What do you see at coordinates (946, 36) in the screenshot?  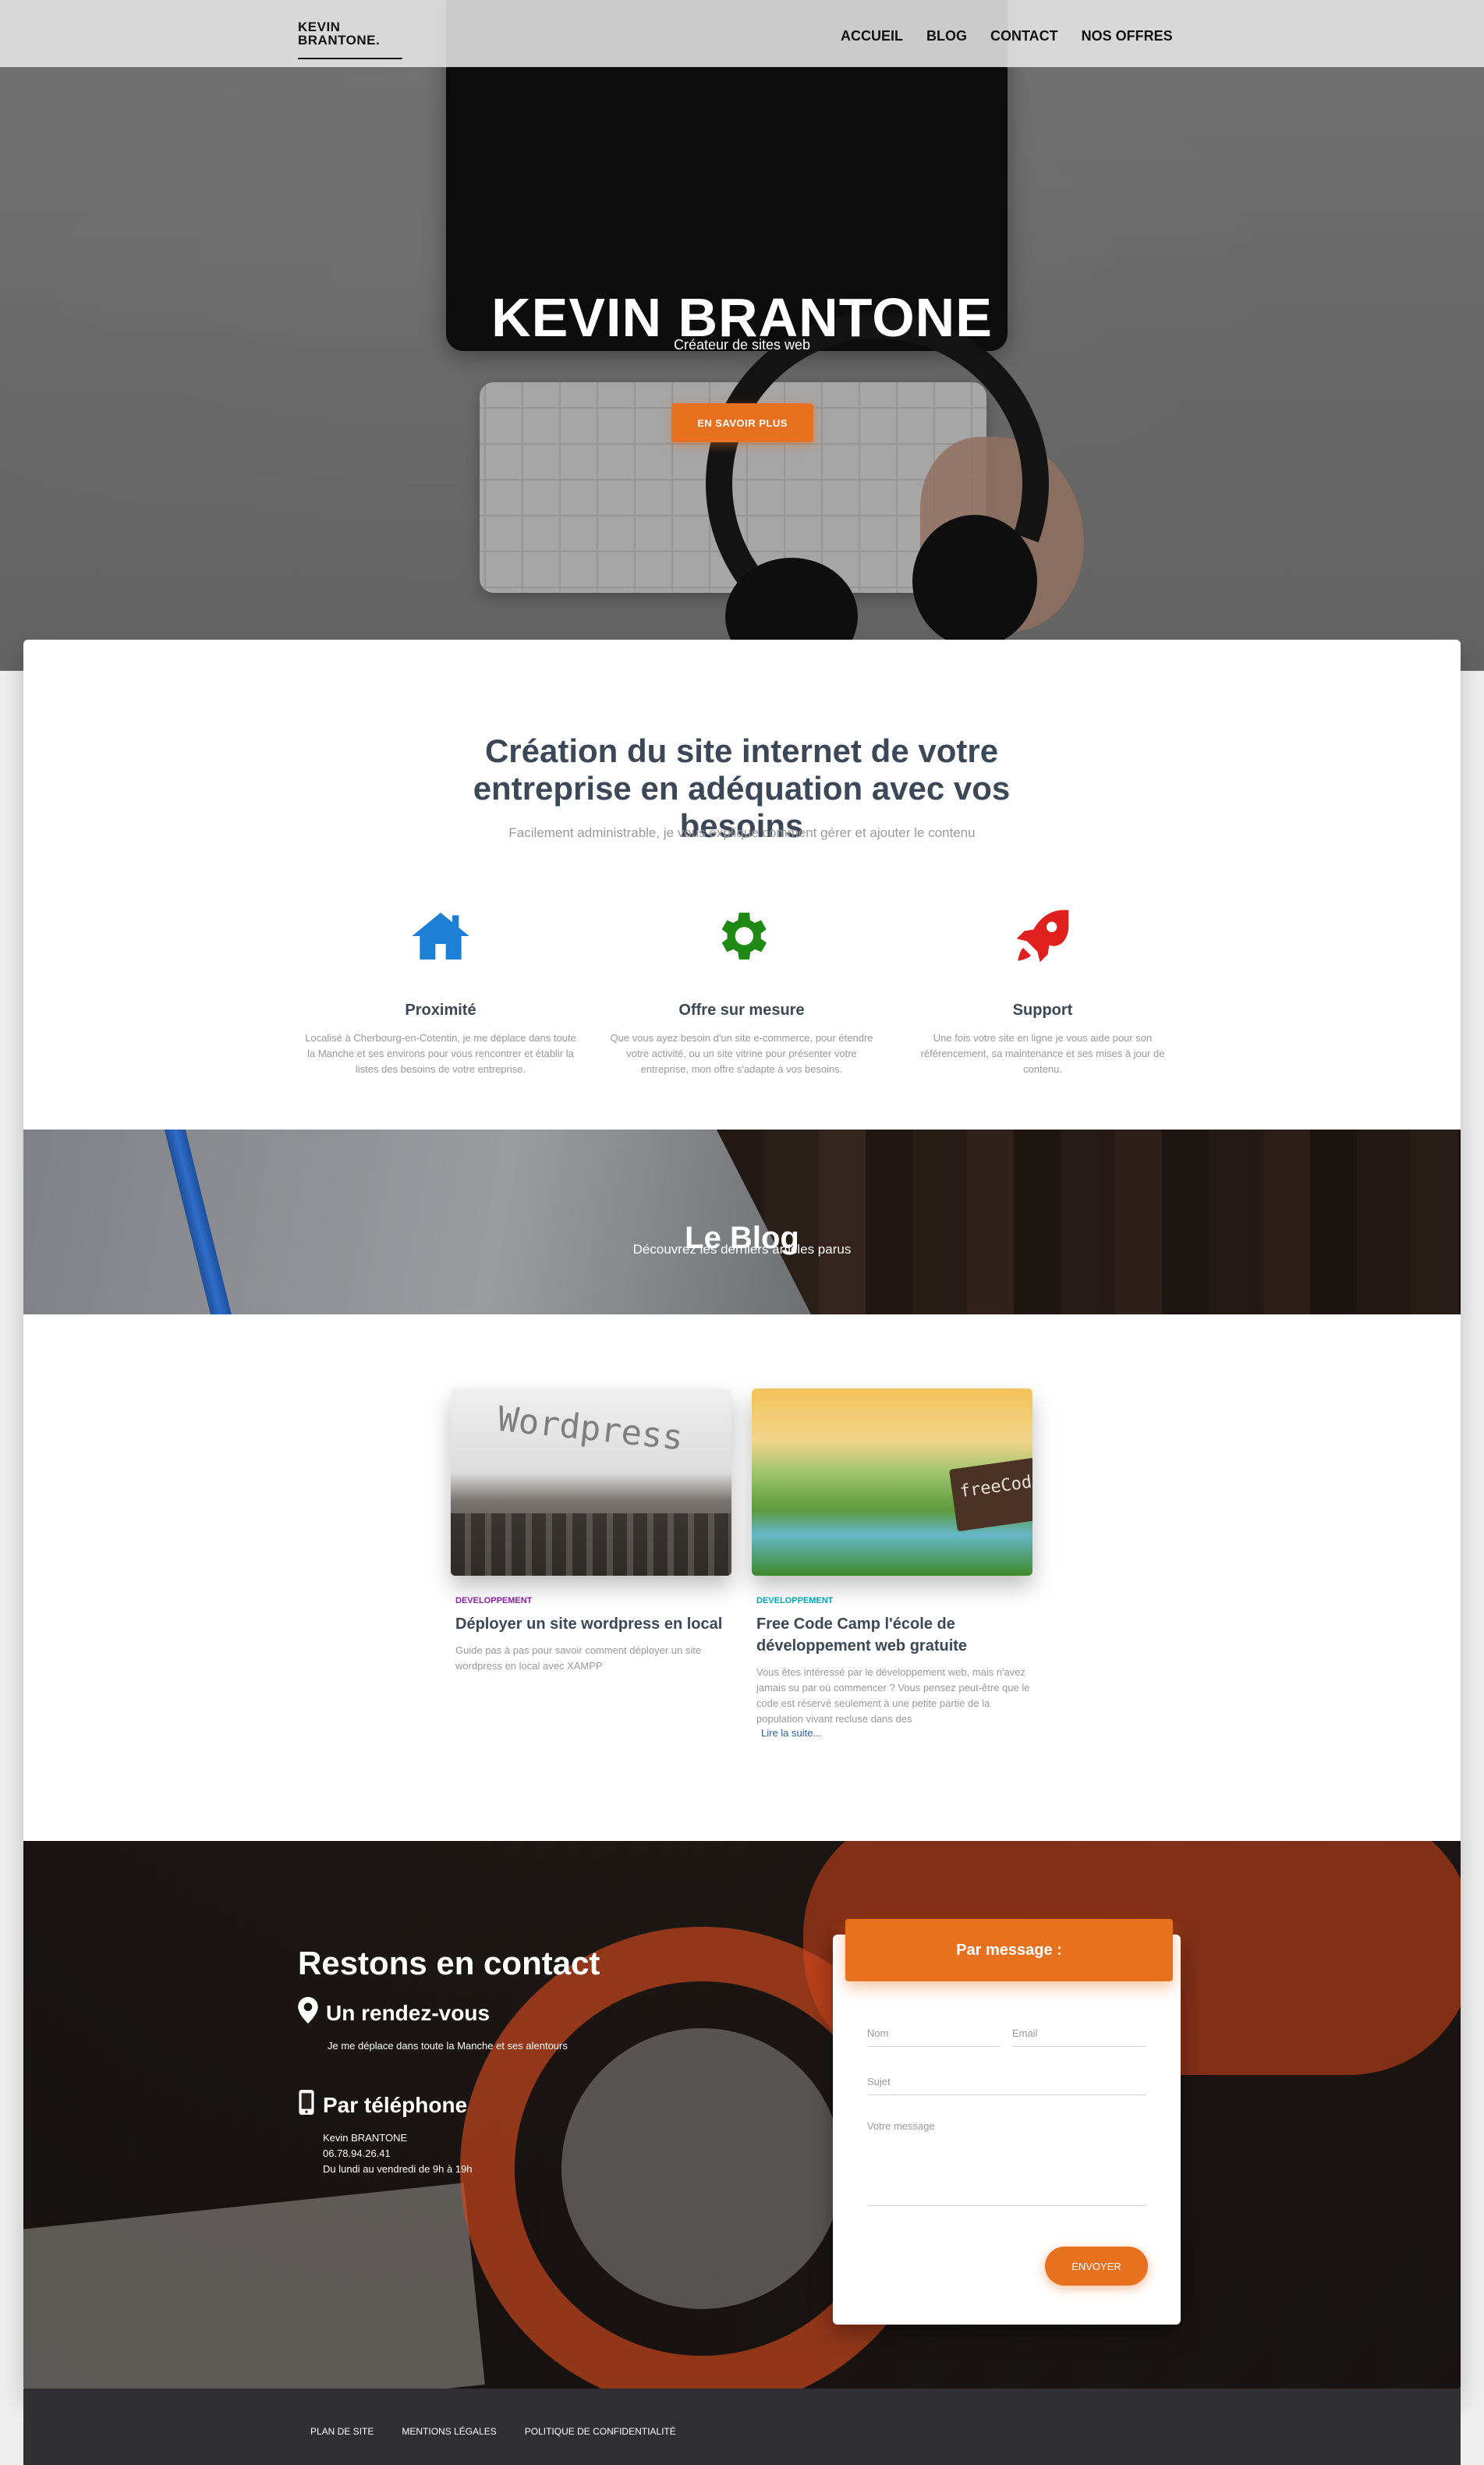 I see `nav-link-blog: BLOG` at bounding box center [946, 36].